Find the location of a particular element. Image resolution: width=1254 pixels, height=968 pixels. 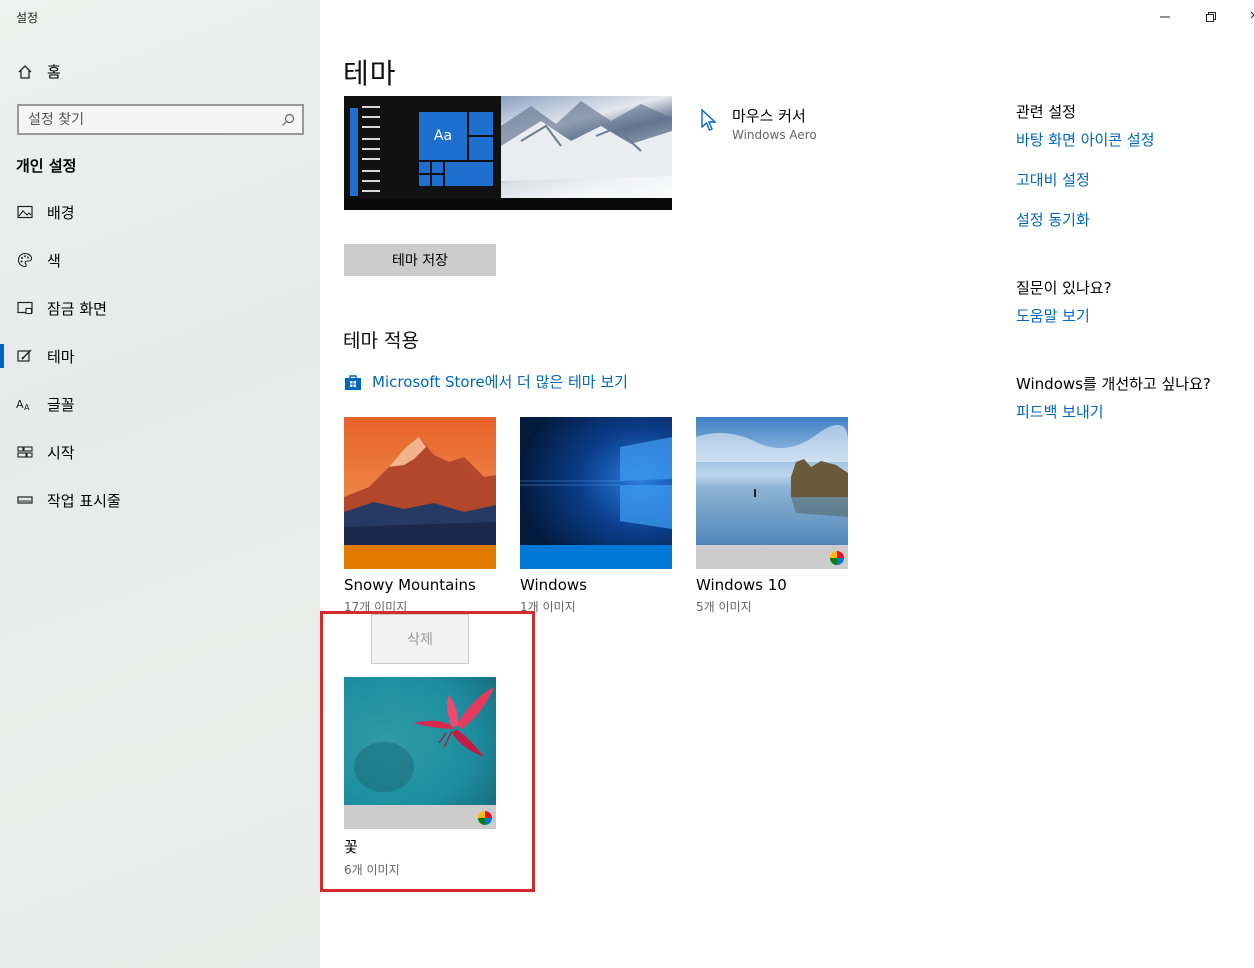

theme-windows: Windows 1개 이미지 is located at coordinates (596, 516).